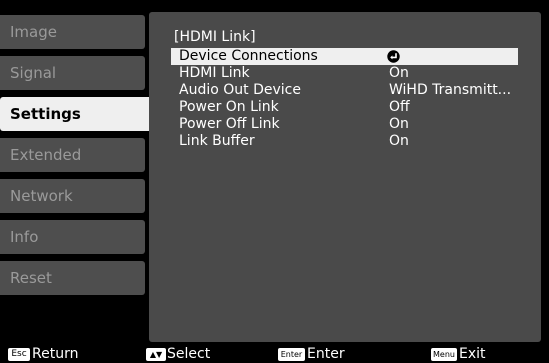  What do you see at coordinates (291, 354) in the screenshot?
I see `enter-key-icon: Enter` at bounding box center [291, 354].